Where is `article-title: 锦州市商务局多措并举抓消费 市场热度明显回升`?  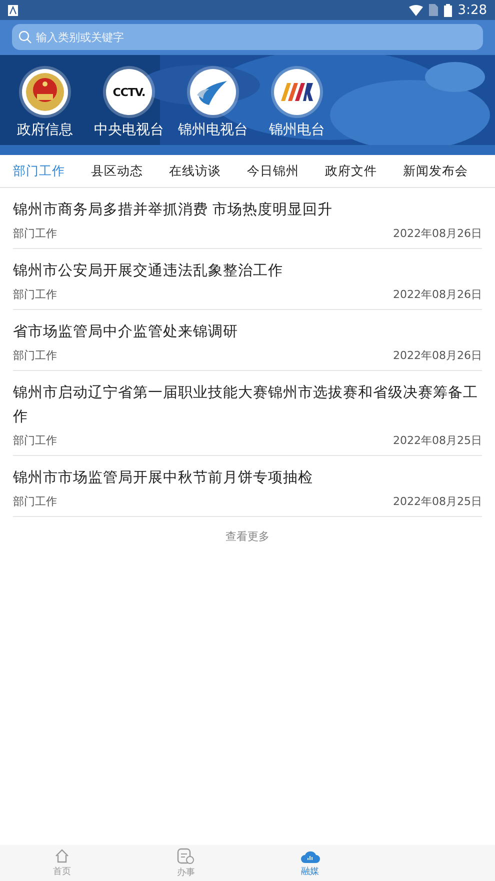
article-title: 锦州市商务局多措并举抓消费 市场热度明显回升 is located at coordinates (247, 210).